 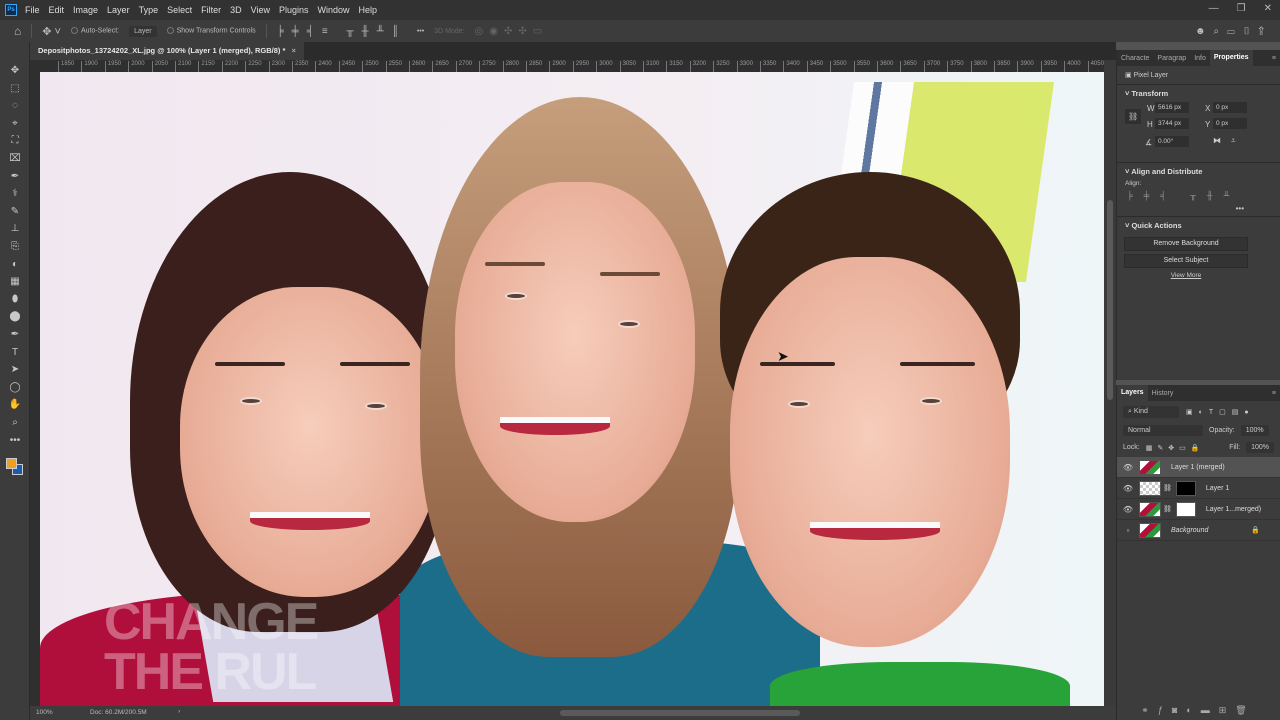 I want to click on crop-tool-icon: ⛶, so click(x=15, y=141).